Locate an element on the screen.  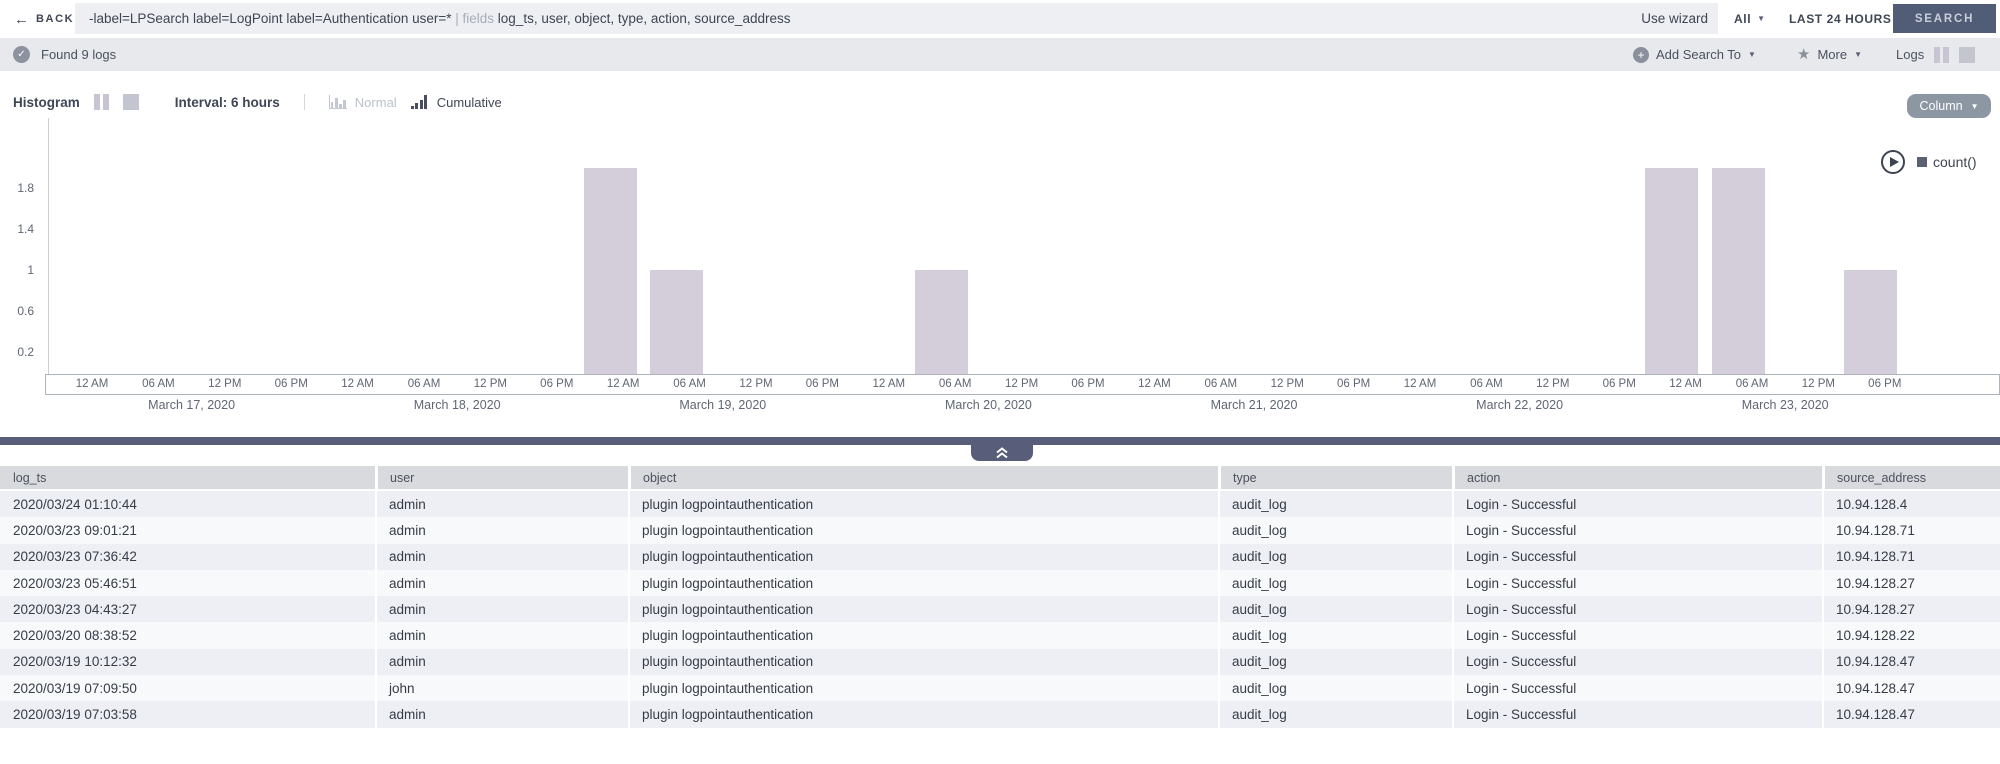
chart-legend: count() is located at coordinates (1929, 162).